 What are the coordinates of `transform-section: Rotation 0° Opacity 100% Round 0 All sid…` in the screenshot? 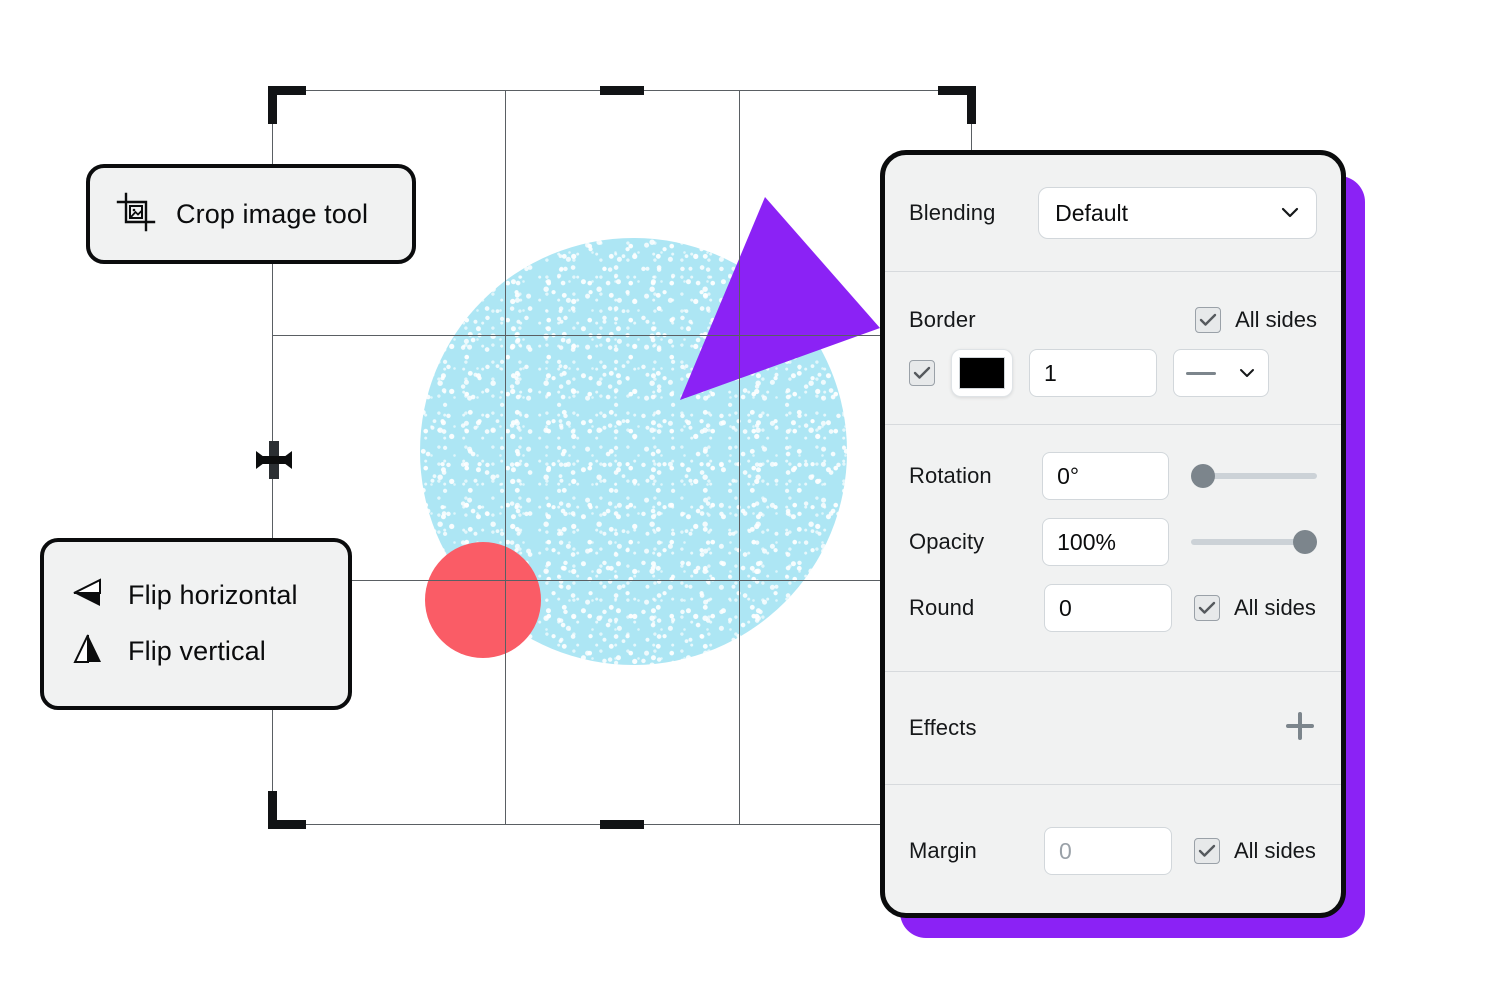 It's located at (1113, 548).